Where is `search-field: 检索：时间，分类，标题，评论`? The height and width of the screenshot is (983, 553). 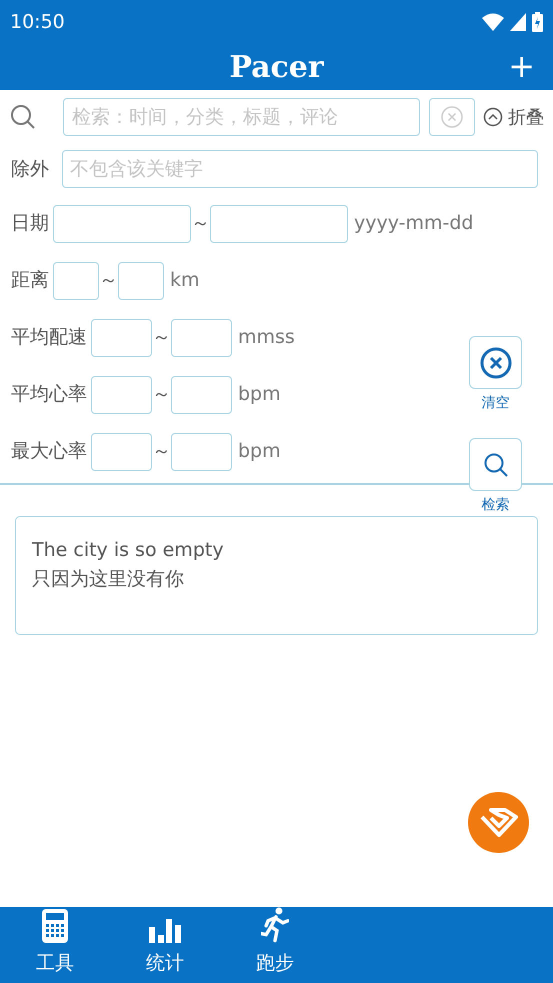
search-field: 检索：时间，分类，标题，评论 is located at coordinates (241, 117).